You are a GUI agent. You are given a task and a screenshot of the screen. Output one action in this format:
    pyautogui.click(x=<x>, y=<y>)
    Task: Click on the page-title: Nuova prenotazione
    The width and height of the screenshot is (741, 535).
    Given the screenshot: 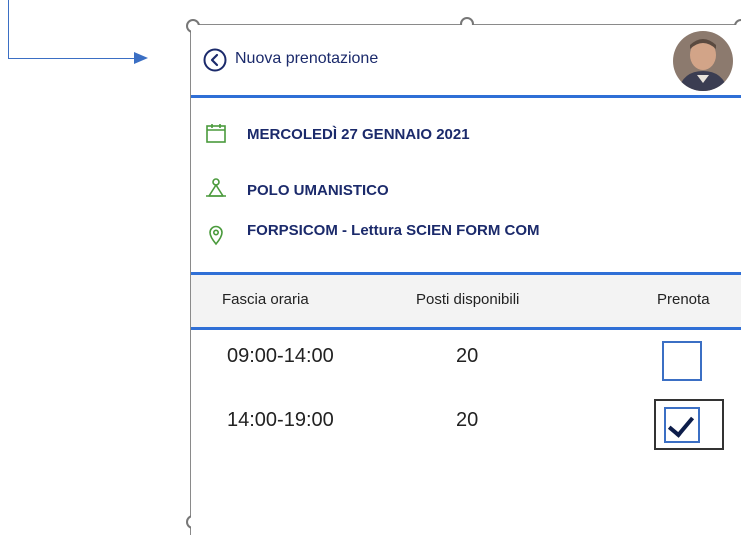 What is the action you would take?
    pyautogui.click(x=307, y=58)
    